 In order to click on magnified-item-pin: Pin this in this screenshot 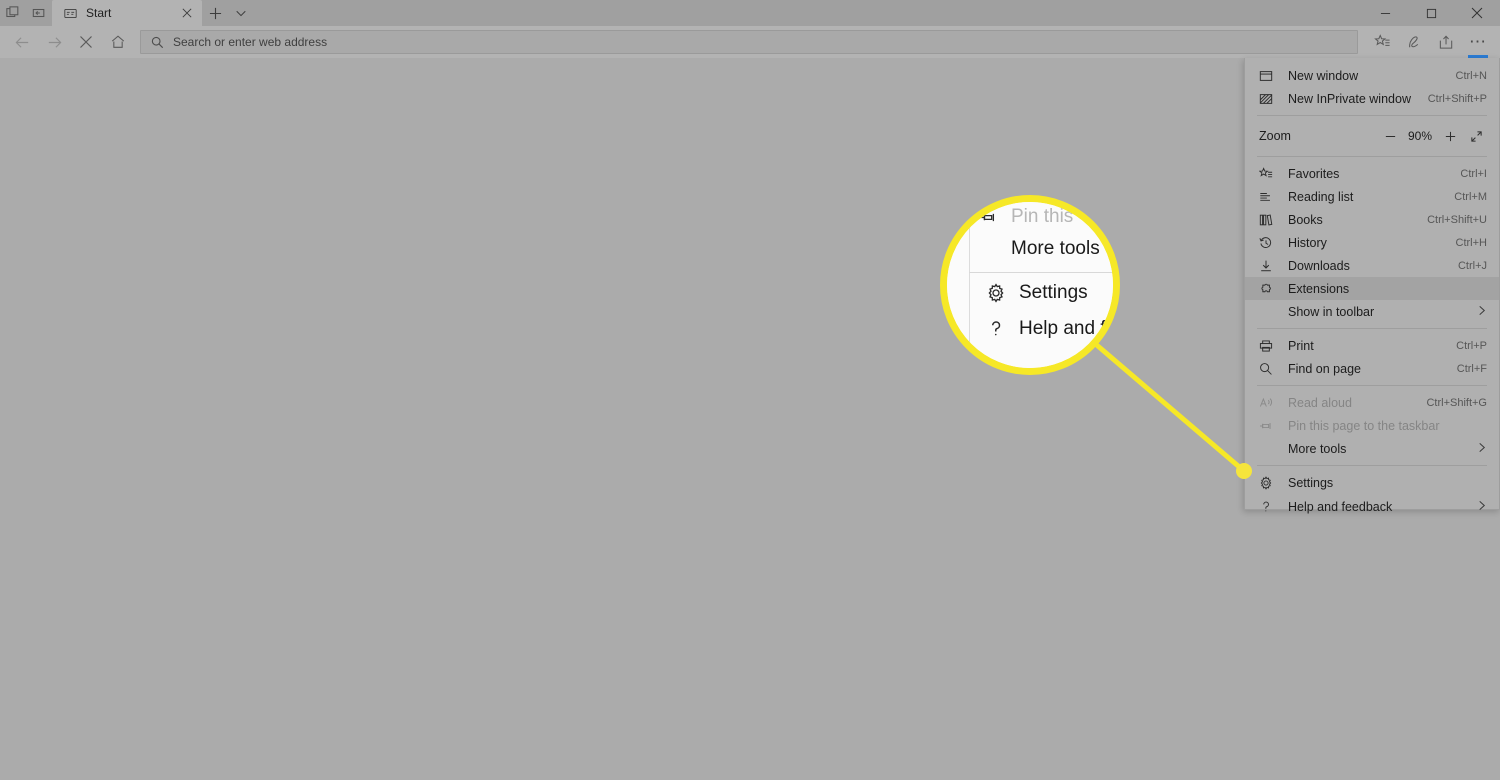, I will do `click(1024, 217)`.